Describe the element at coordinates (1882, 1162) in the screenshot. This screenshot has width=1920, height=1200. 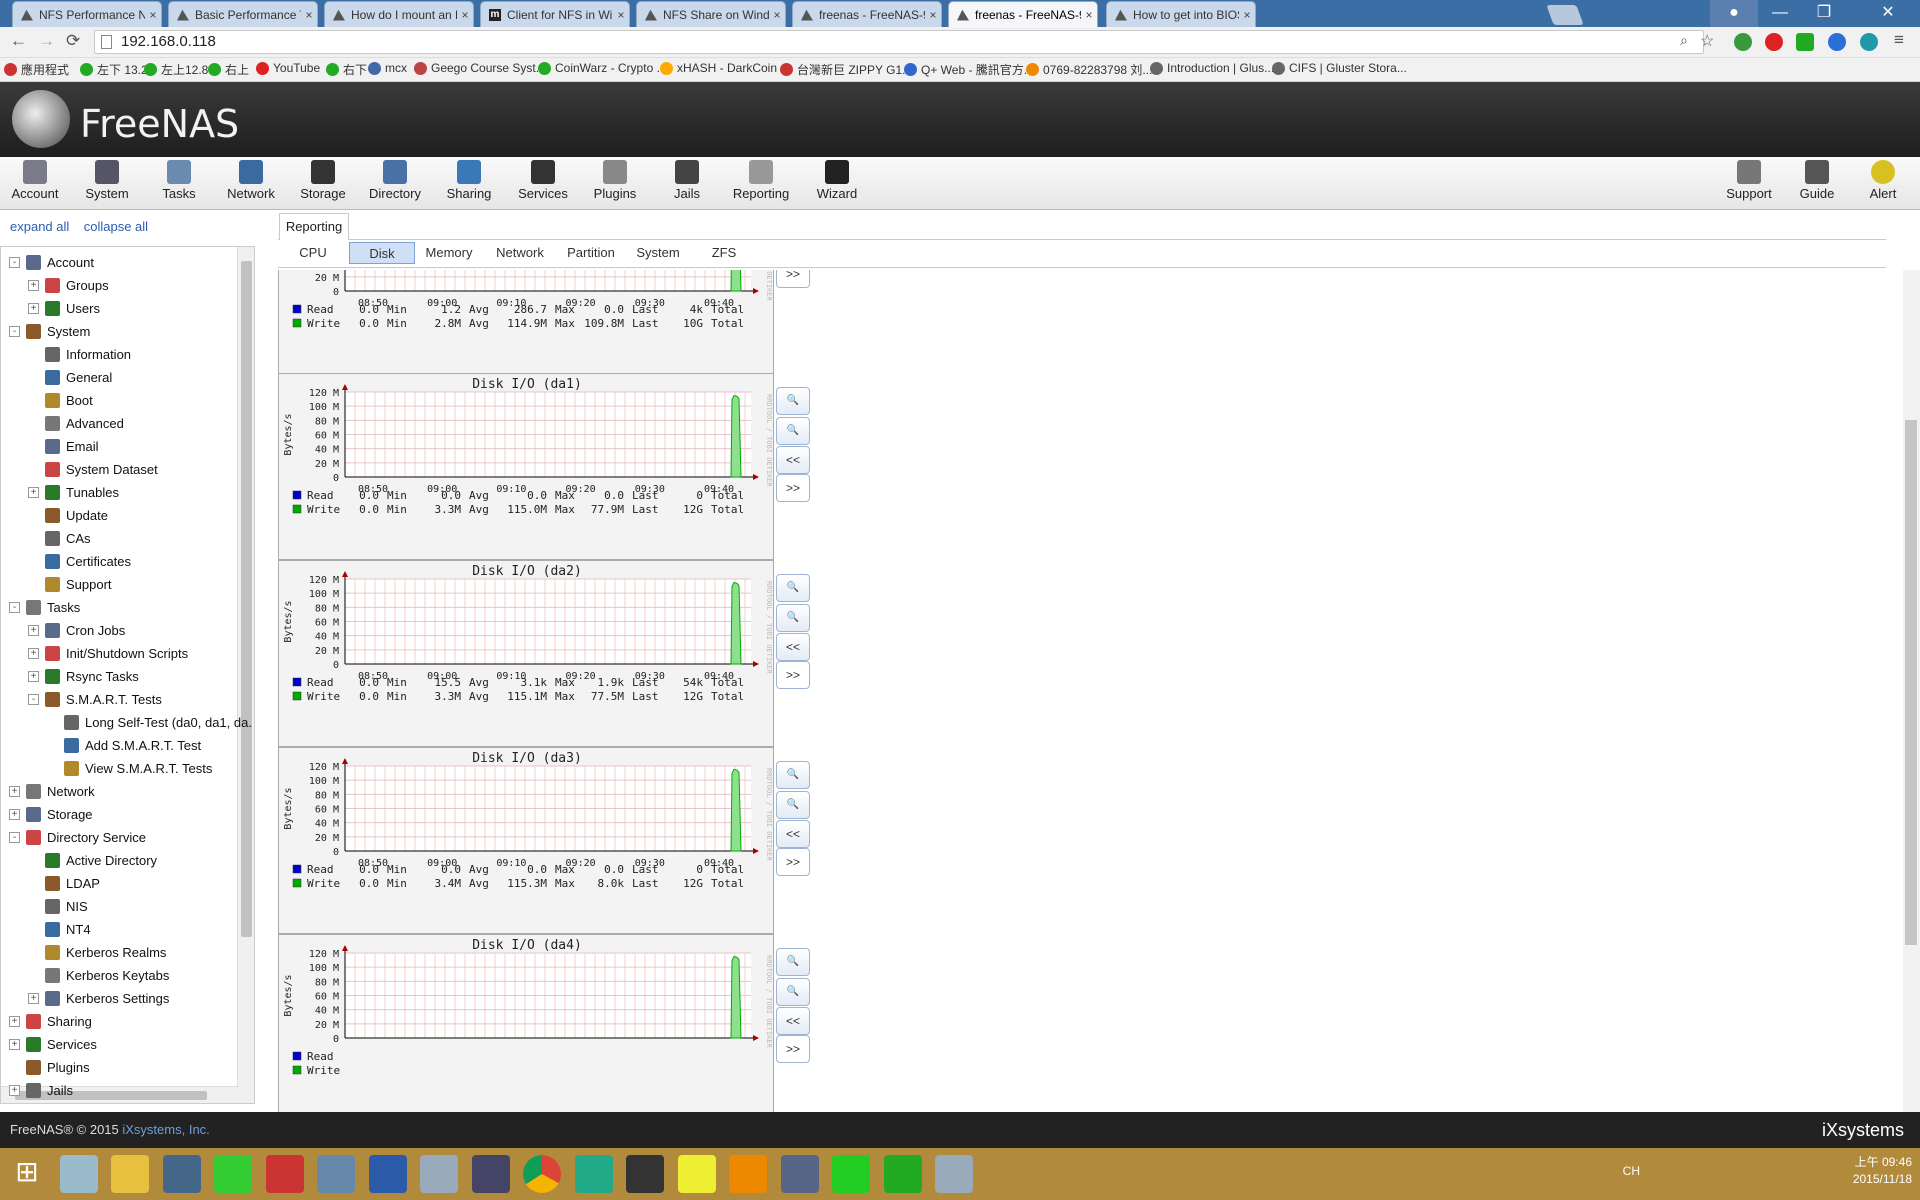
I see `clock-time: 上午 09:46` at that location.